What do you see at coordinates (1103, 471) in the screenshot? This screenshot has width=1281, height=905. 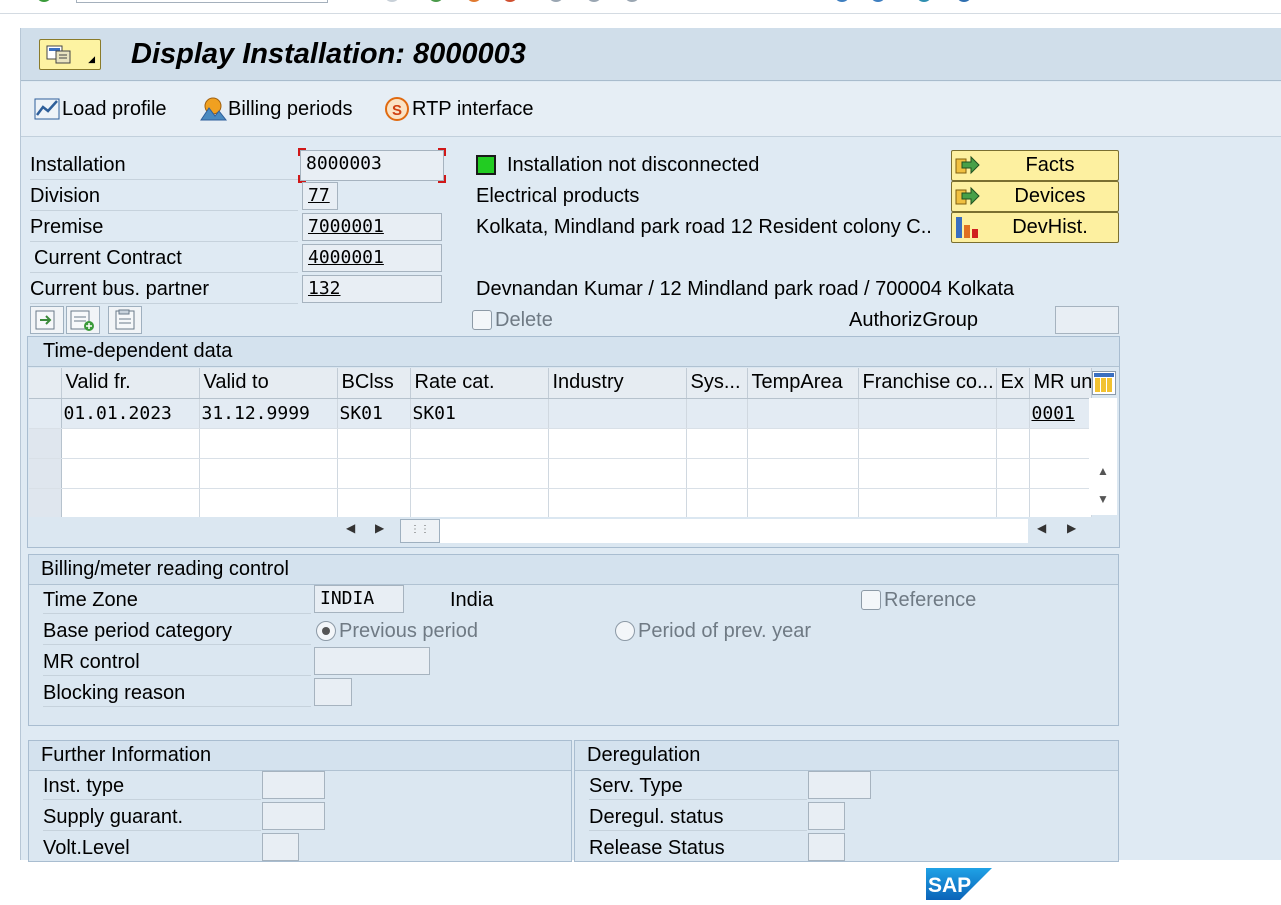 I see `scroll-up-icon: ▲` at bounding box center [1103, 471].